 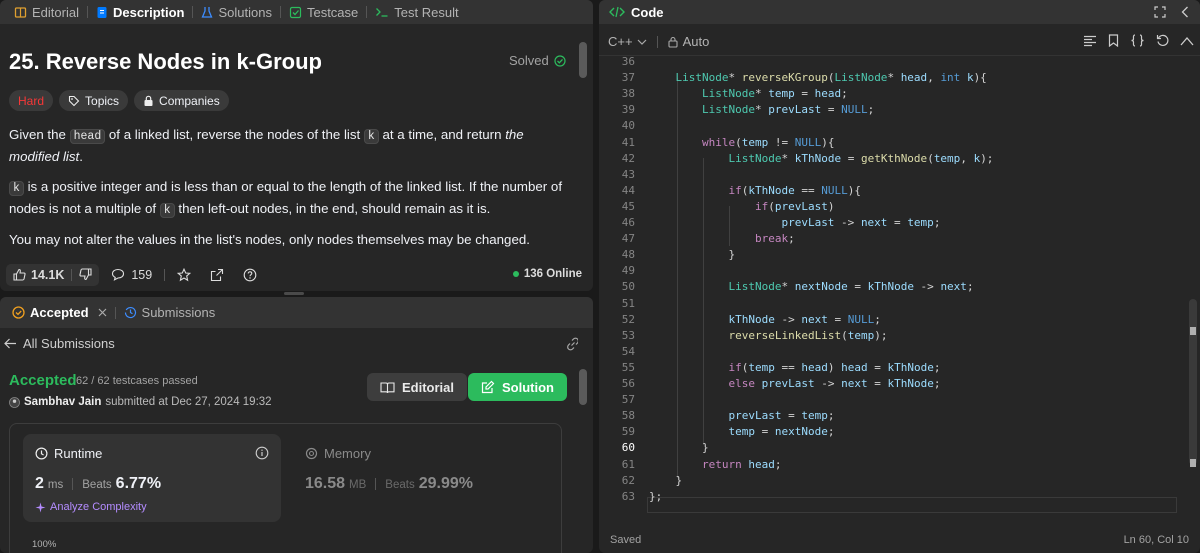 What do you see at coordinates (628, 416) in the screenshot?
I see `line-number: 58` at bounding box center [628, 416].